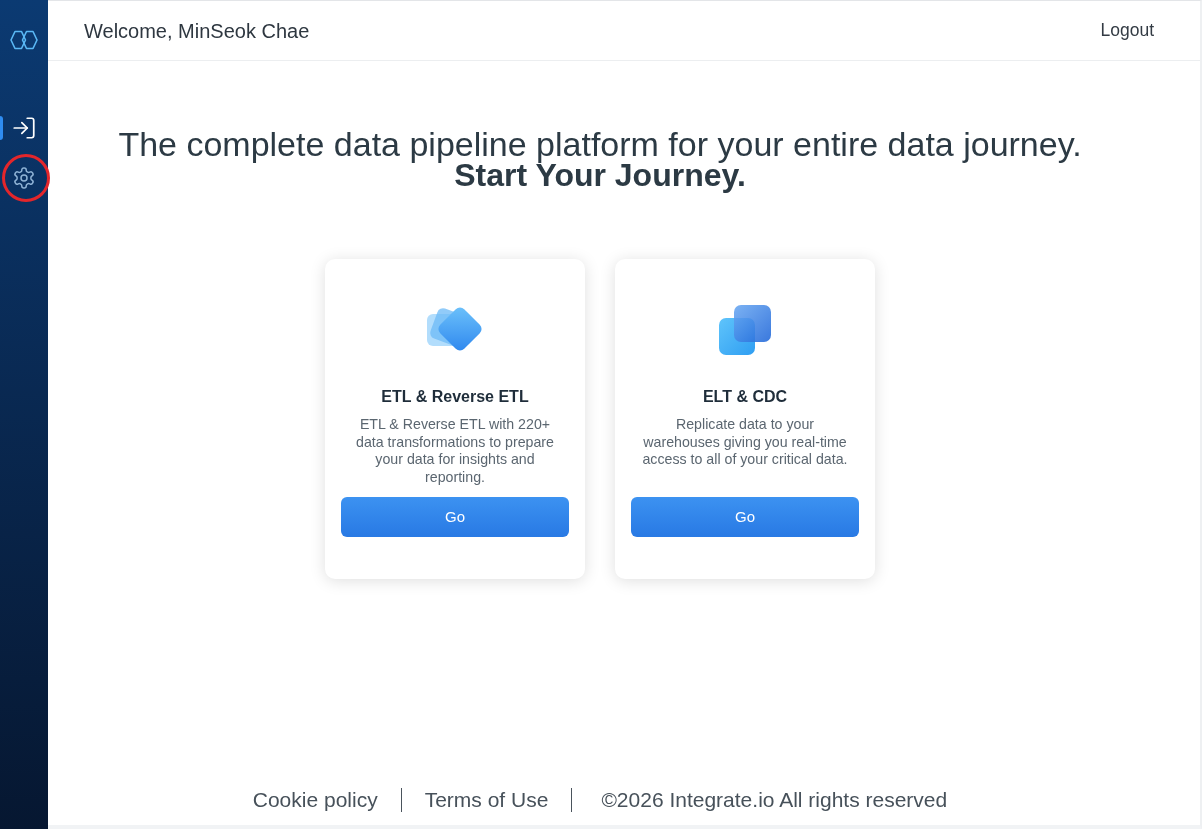 This screenshot has height=829, width=1202. Describe the element at coordinates (24, 178) in the screenshot. I see `settings-icon` at that location.